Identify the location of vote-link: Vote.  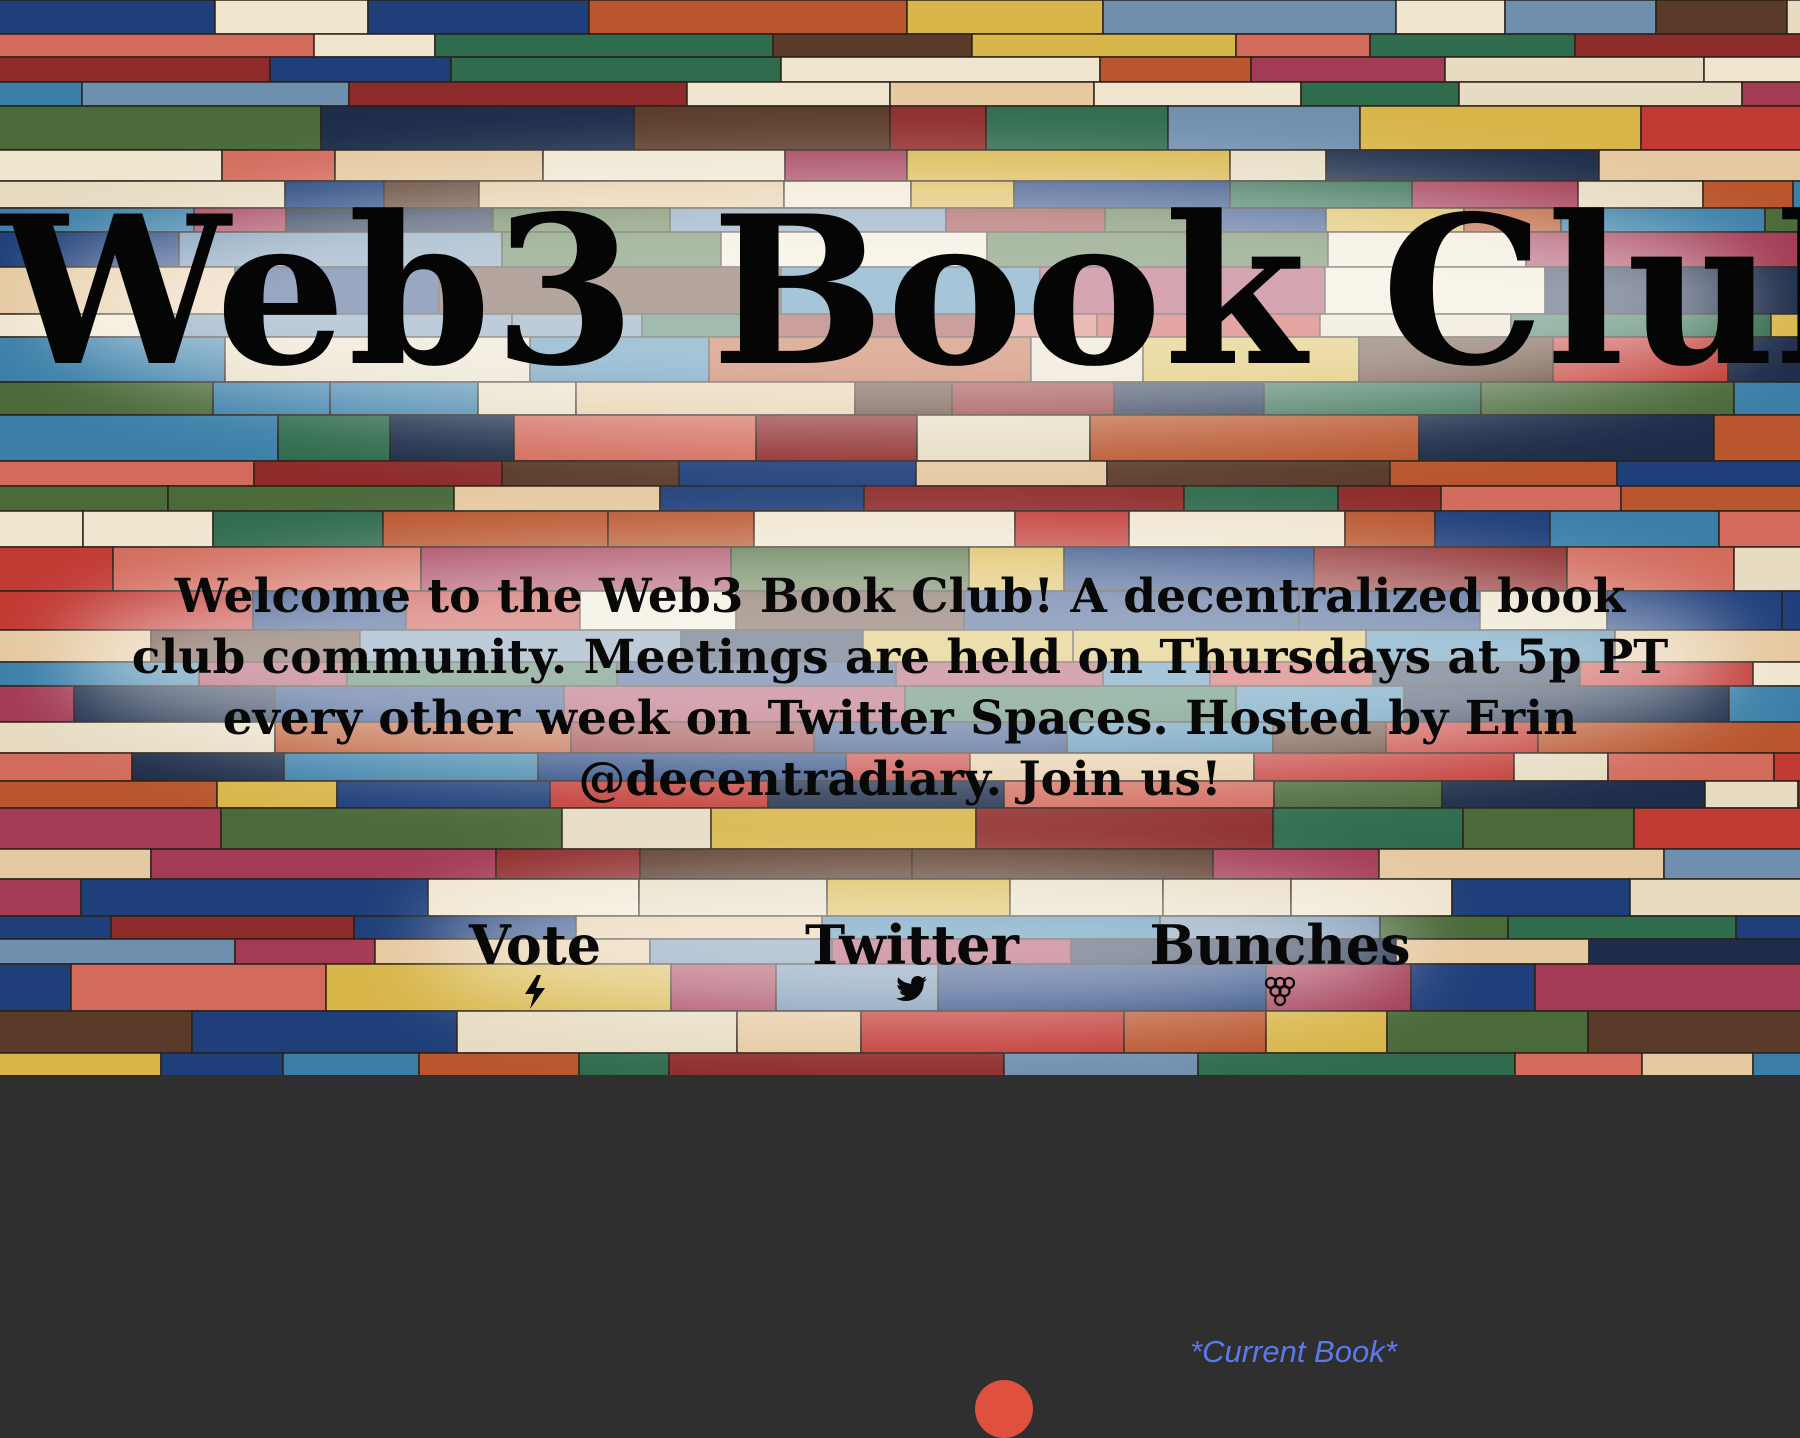
(535, 962).